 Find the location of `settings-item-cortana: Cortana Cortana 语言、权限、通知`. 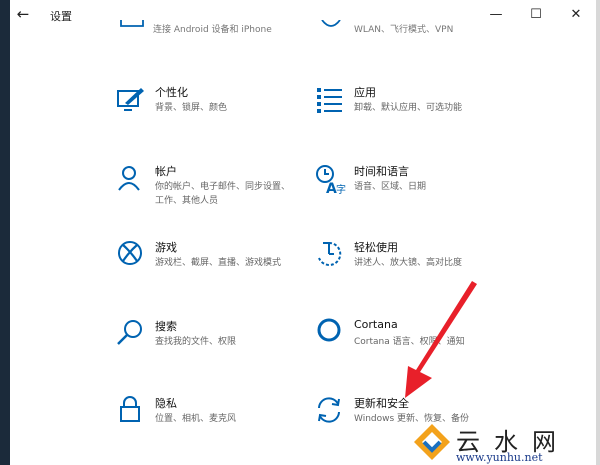

settings-item-cortana: Cortana Cortana 语言、权限、通知 is located at coordinates (434, 348).